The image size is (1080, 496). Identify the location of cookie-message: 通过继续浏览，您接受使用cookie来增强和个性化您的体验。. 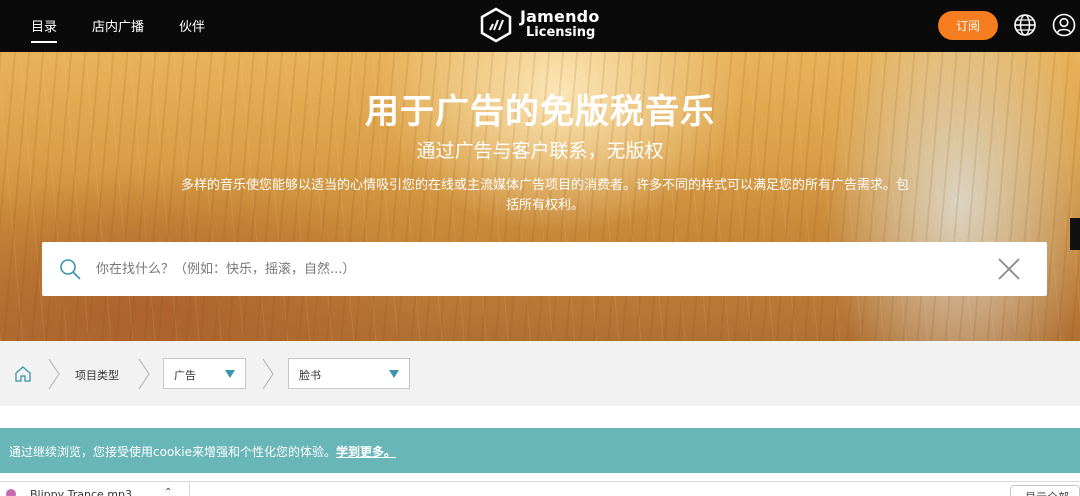
(172, 452).